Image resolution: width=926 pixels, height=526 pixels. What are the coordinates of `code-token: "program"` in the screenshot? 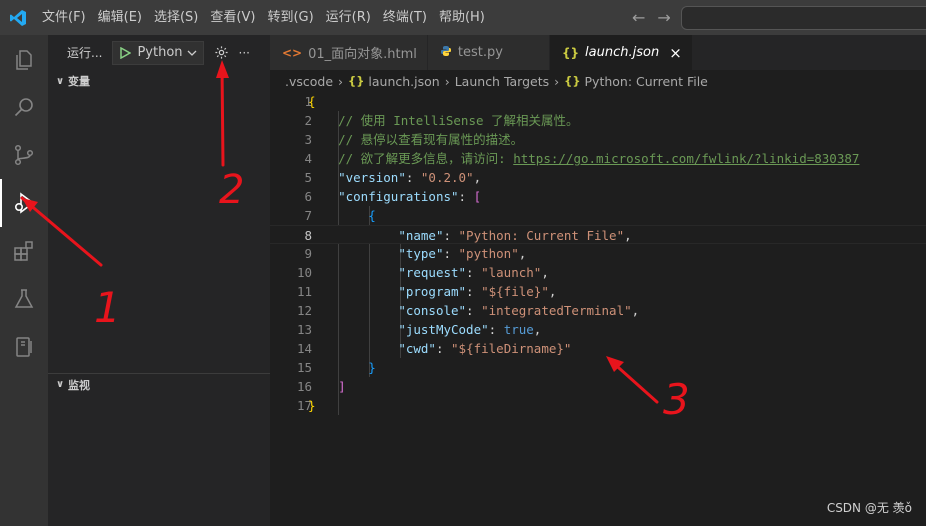 It's located at (432, 291).